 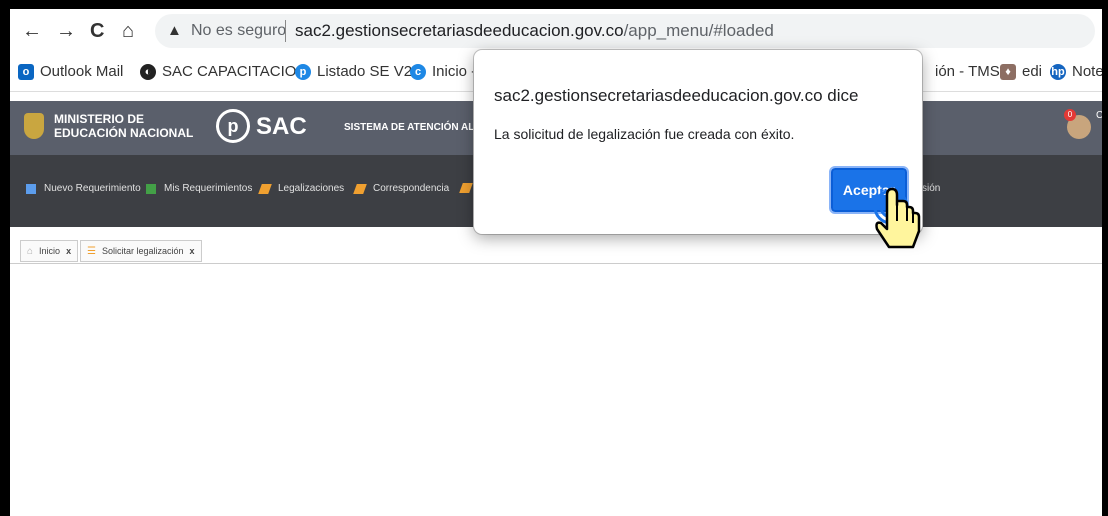 I want to click on tab-label: Inicio, so click(x=50, y=251).